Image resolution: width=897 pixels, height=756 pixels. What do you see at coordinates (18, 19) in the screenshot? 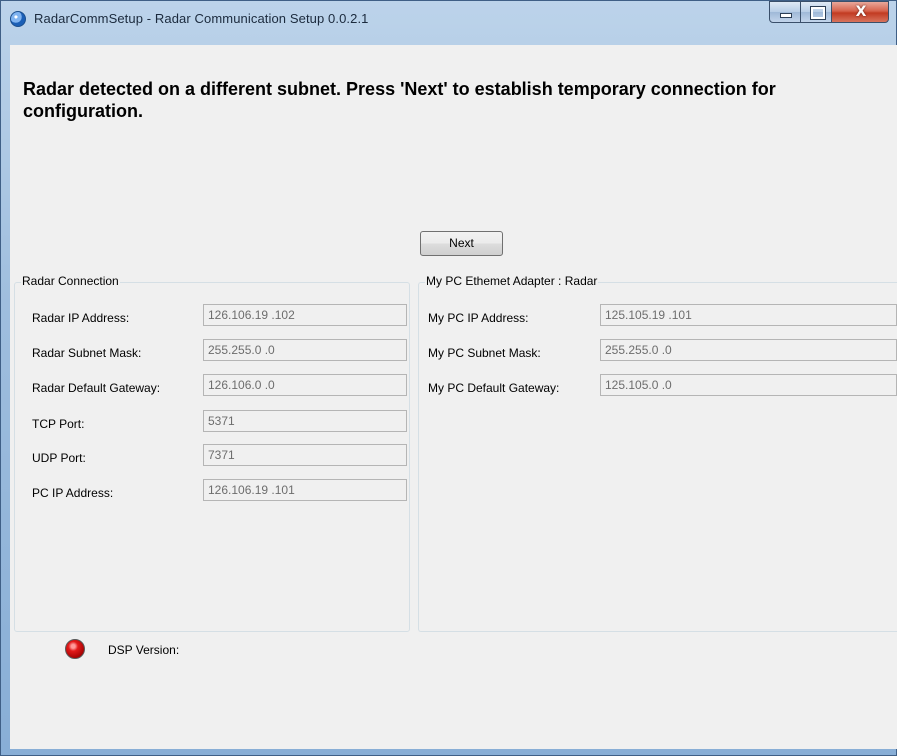
I see `app-icon` at bounding box center [18, 19].